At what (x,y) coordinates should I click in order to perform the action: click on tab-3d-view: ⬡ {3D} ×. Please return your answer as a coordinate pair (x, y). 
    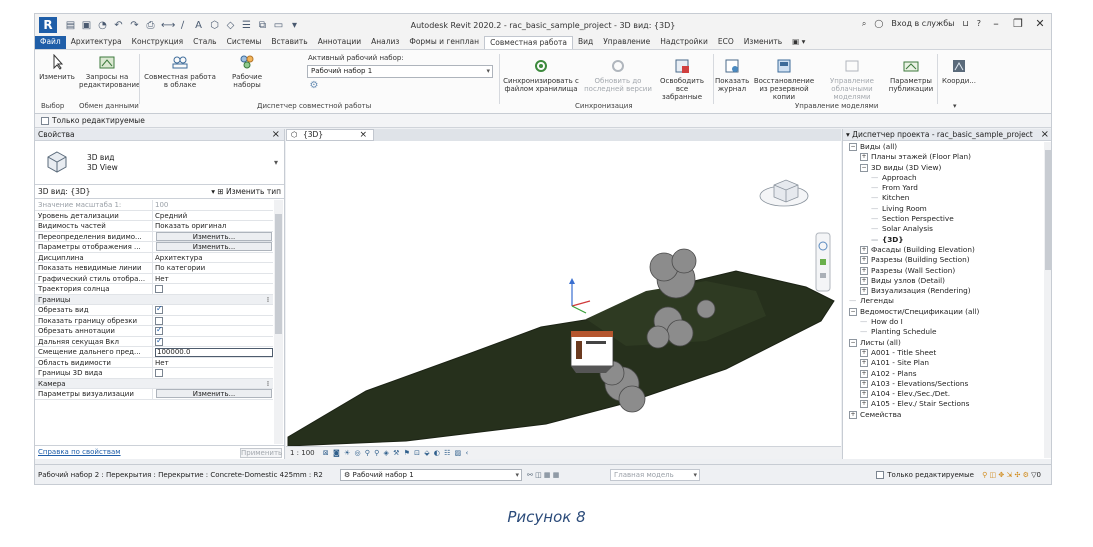
    Looking at the image, I should click on (330, 135).